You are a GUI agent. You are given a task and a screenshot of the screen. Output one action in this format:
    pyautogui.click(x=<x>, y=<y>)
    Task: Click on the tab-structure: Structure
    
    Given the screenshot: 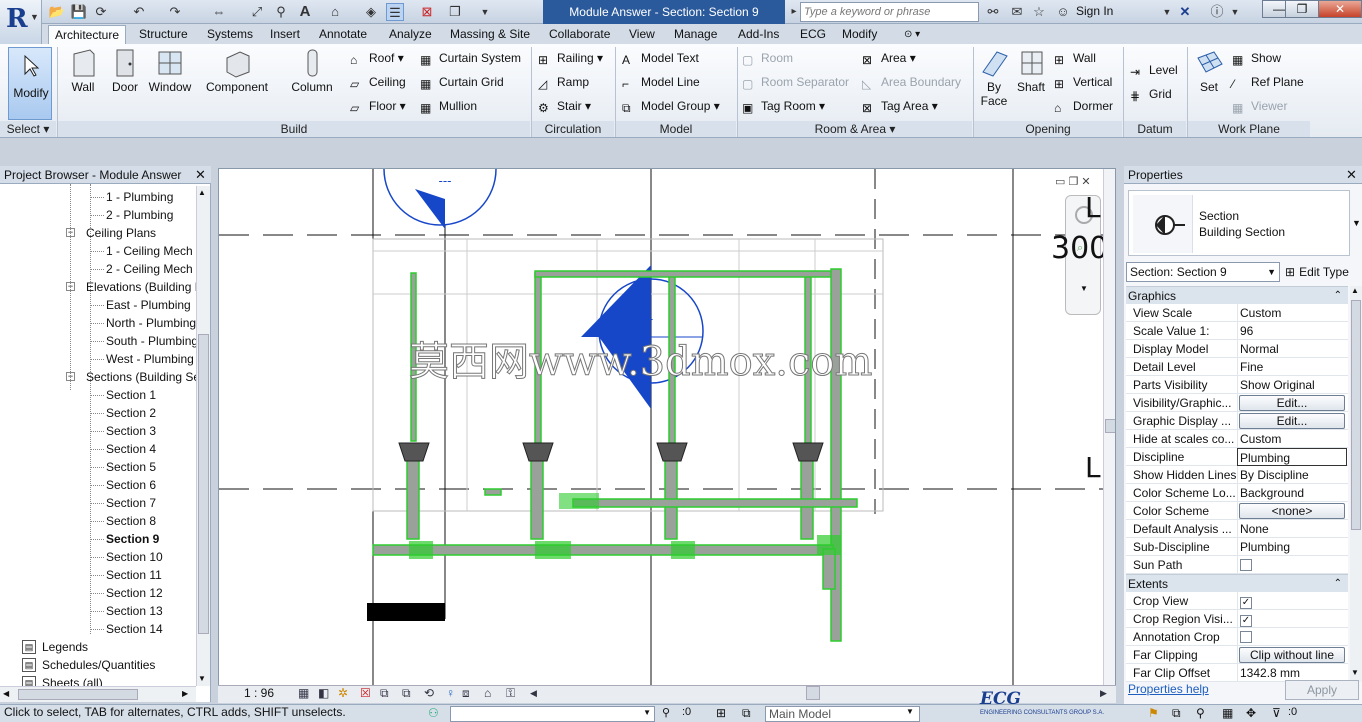 What is the action you would take?
    pyautogui.click(x=163, y=34)
    